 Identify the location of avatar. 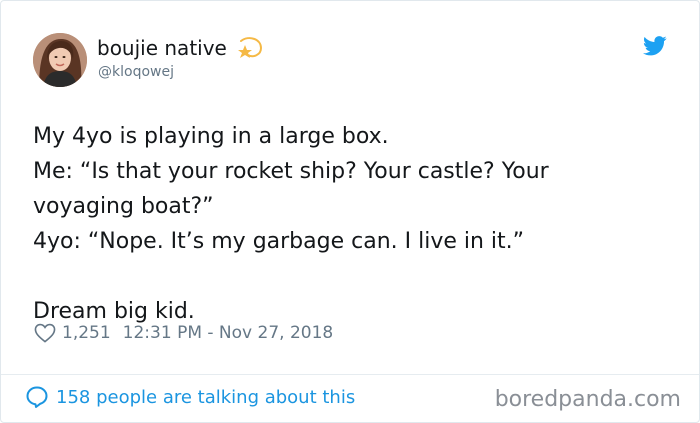
(60, 60).